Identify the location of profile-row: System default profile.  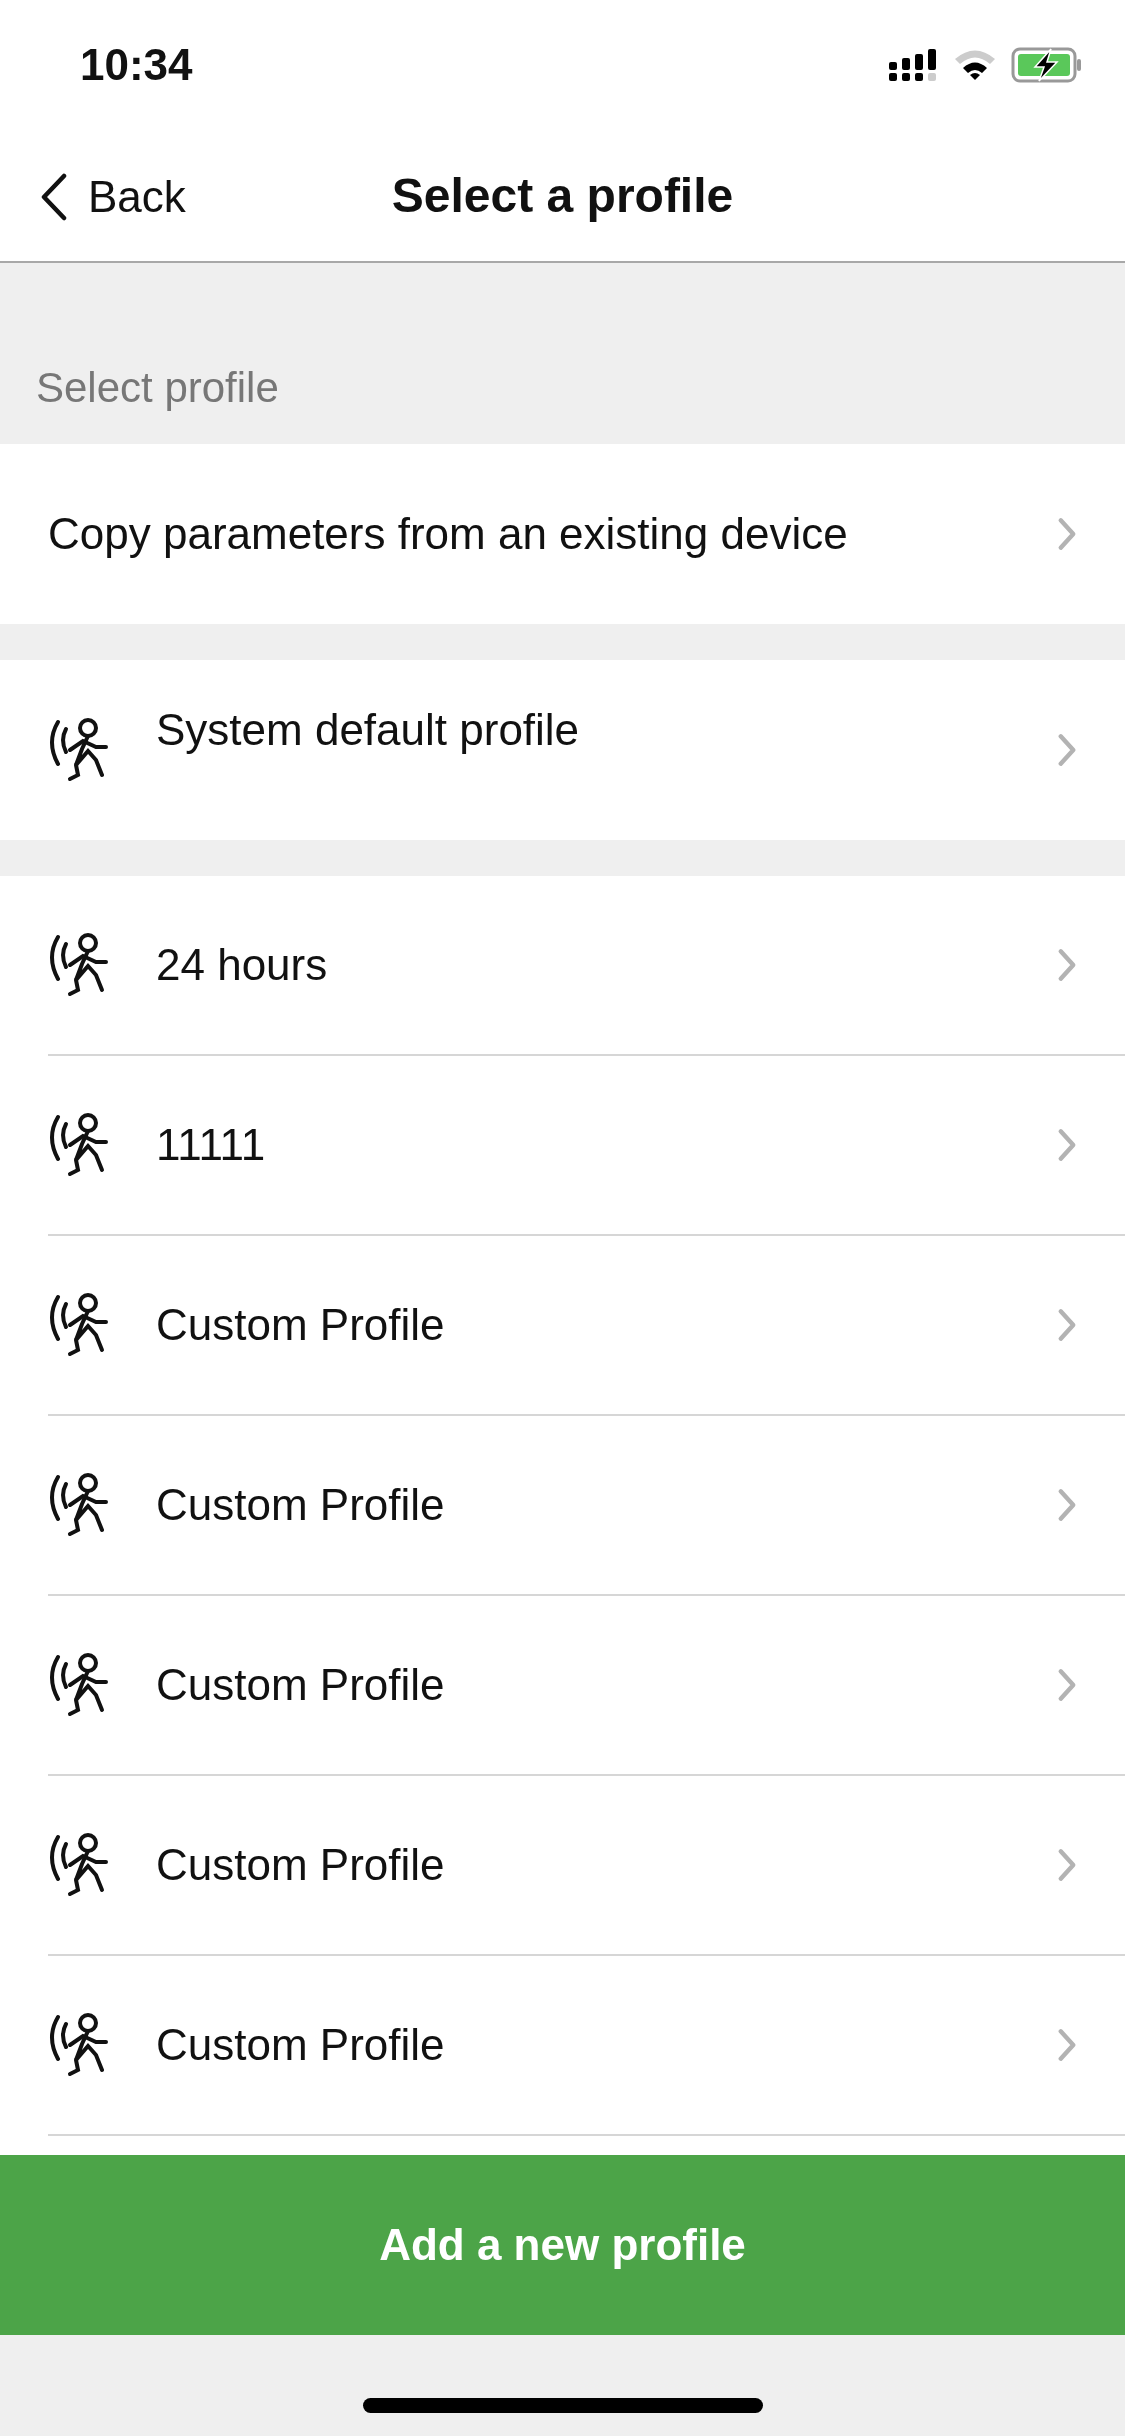
(562, 750).